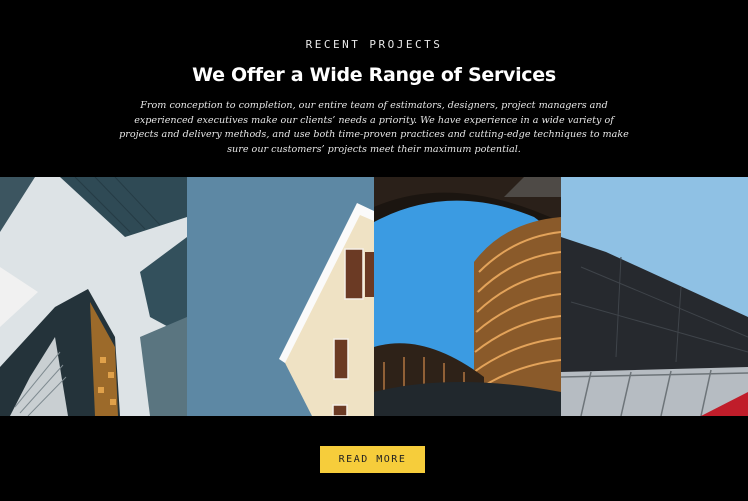  I want to click on section-eyebrow: RECENT PROJECTS, so click(374, 44).